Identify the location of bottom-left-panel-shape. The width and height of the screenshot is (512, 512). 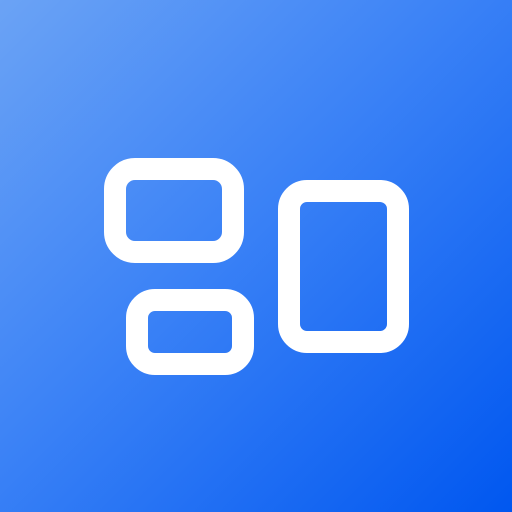
(190, 332).